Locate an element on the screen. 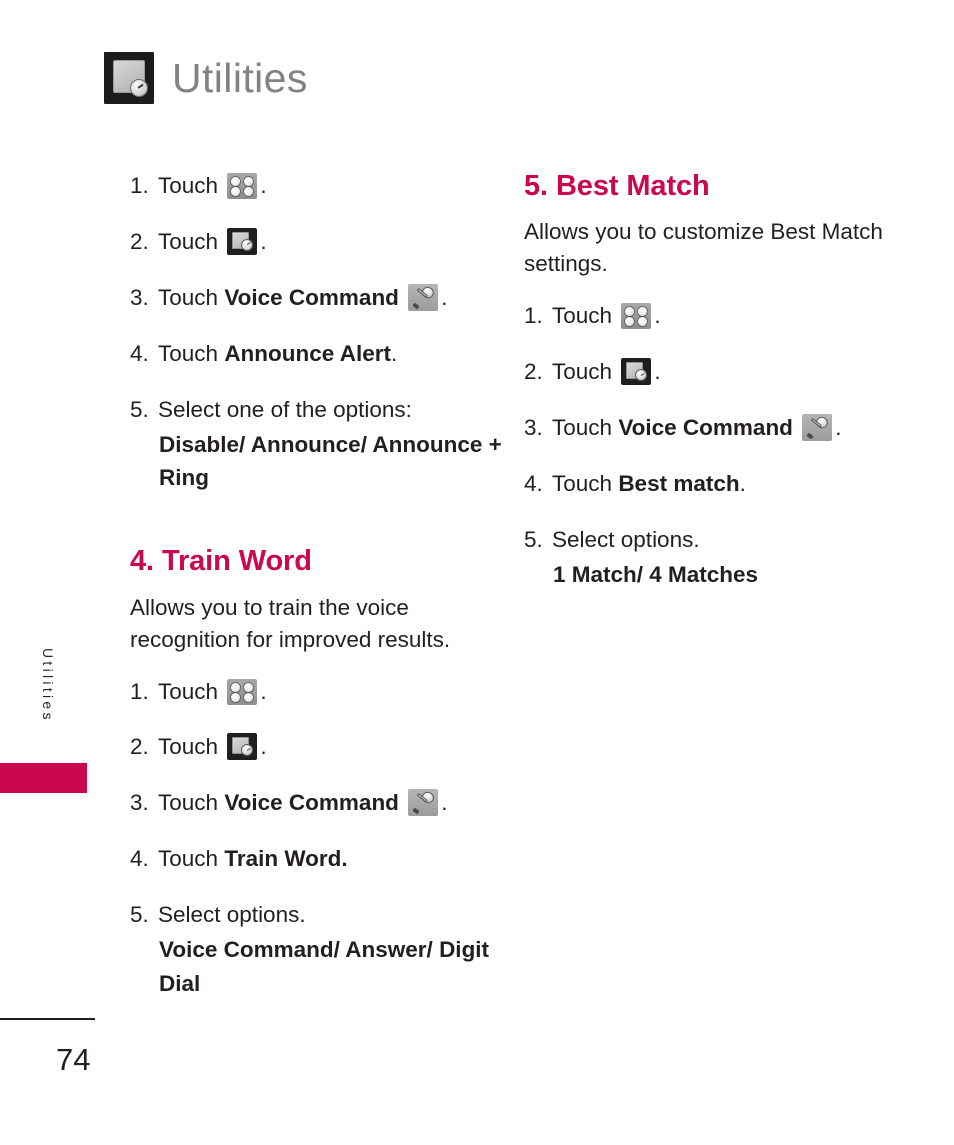 This screenshot has width=954, height=1145. section-title-train-word: 4. Train Word is located at coordinates (221, 561).